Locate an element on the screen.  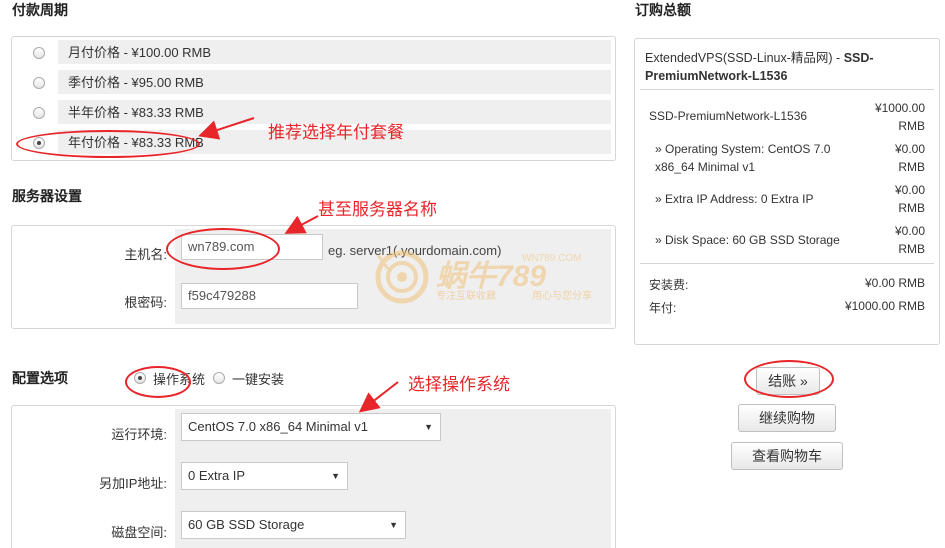
arrow-to-os is located at coordinates (378, 397).